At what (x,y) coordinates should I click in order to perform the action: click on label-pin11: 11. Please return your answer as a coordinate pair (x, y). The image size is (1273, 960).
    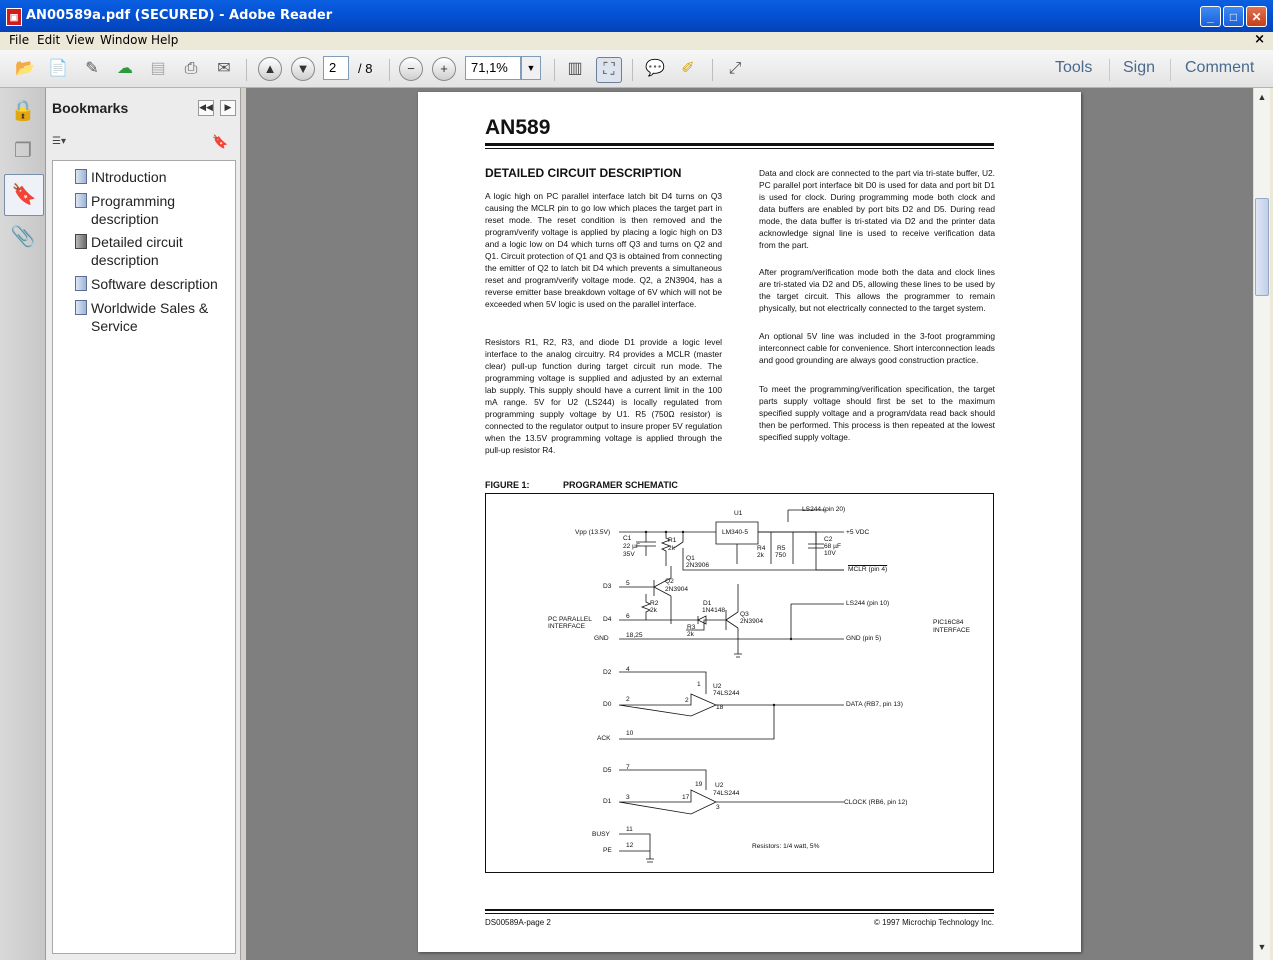
    Looking at the image, I should click on (629, 829).